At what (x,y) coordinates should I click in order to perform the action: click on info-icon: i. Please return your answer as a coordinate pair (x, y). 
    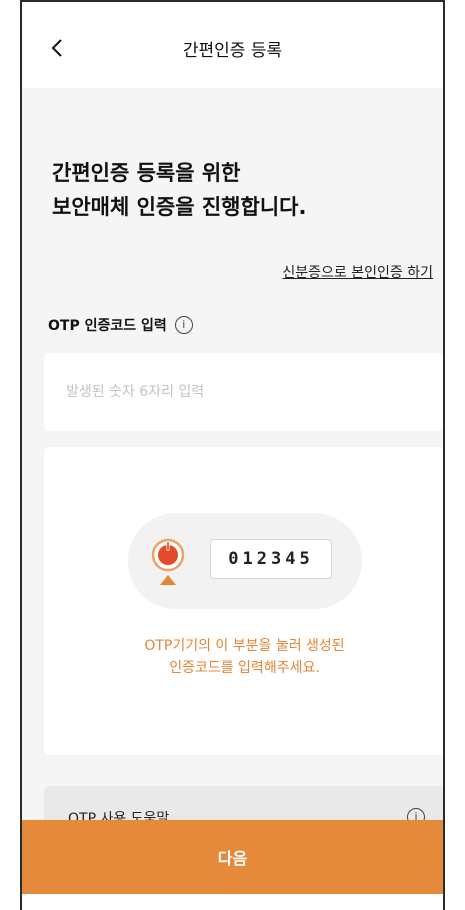
    Looking at the image, I should click on (183, 325).